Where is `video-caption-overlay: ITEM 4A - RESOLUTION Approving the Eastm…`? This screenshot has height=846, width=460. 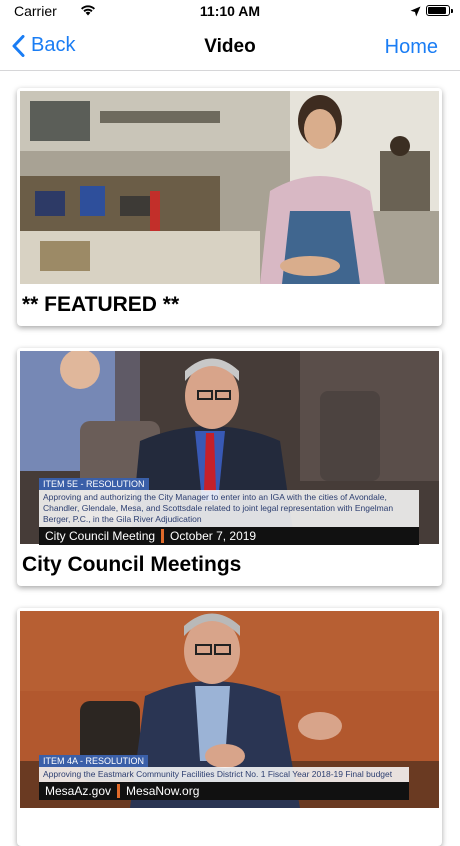
video-caption-overlay: ITEM 4A - RESOLUTION Approving the Eastm… is located at coordinates (224, 777).